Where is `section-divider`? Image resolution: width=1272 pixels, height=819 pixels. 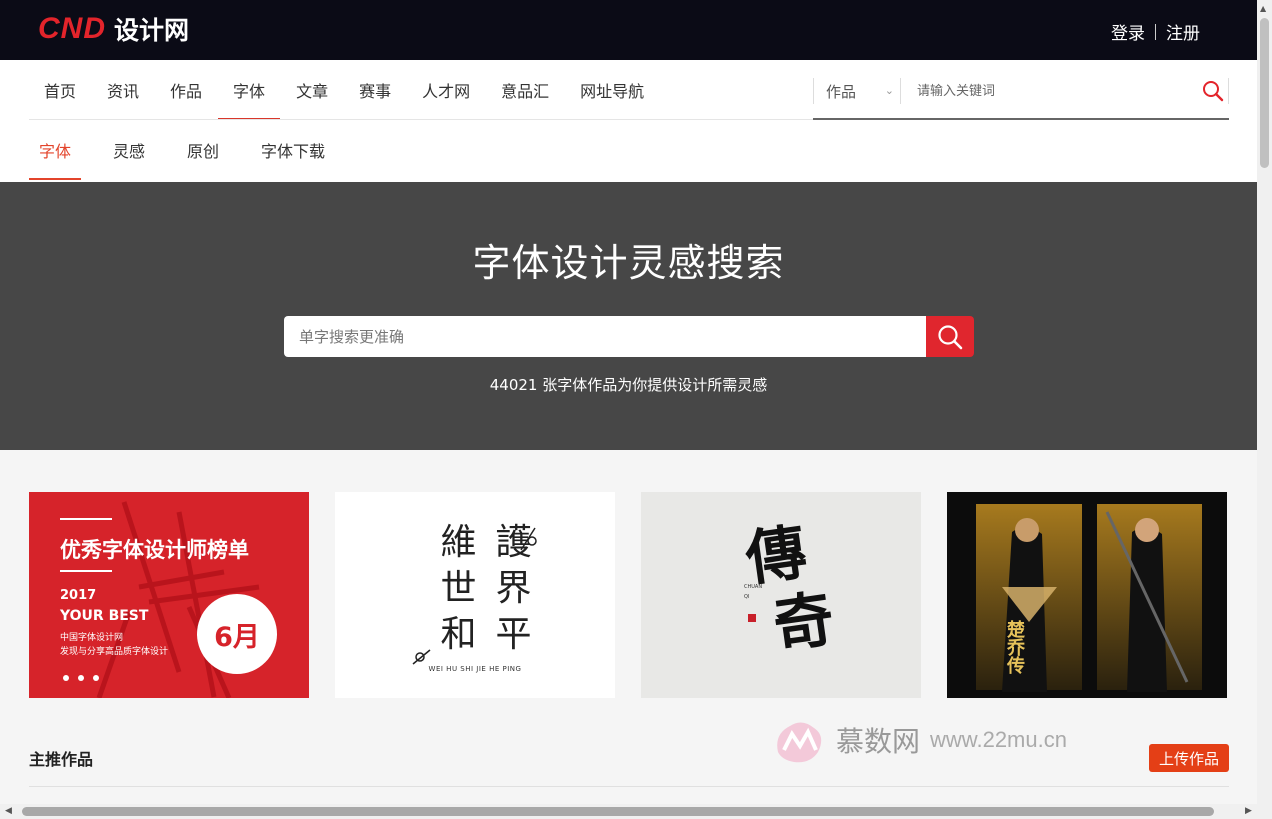
section-divider is located at coordinates (629, 786).